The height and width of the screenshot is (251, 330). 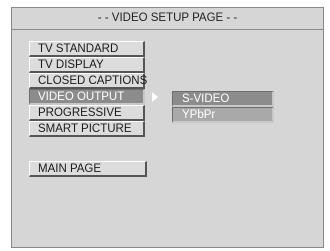 I want to click on chevron-right-icon, so click(x=155, y=97).